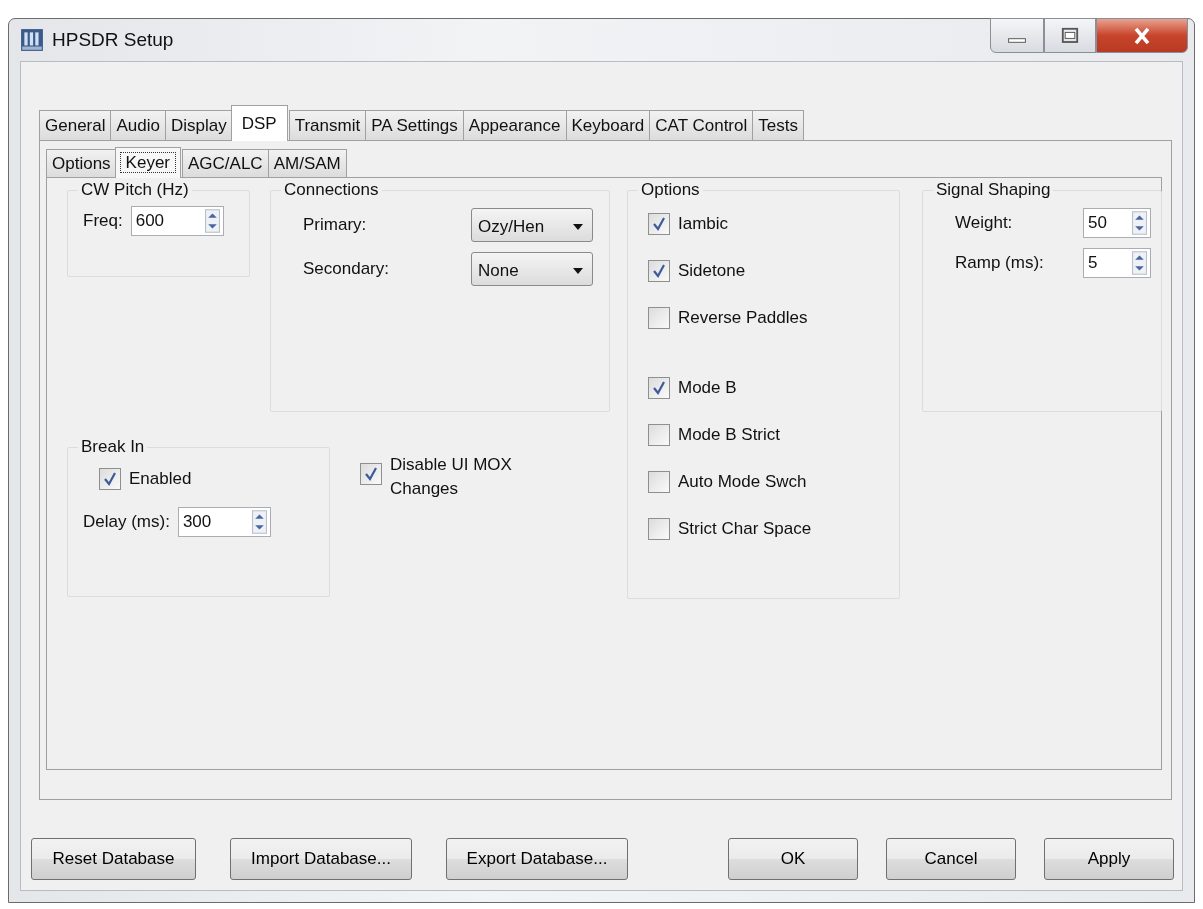 The image size is (1203, 909). What do you see at coordinates (135, 190) in the screenshot?
I see `group-title: CW Pitch (Hz)` at bounding box center [135, 190].